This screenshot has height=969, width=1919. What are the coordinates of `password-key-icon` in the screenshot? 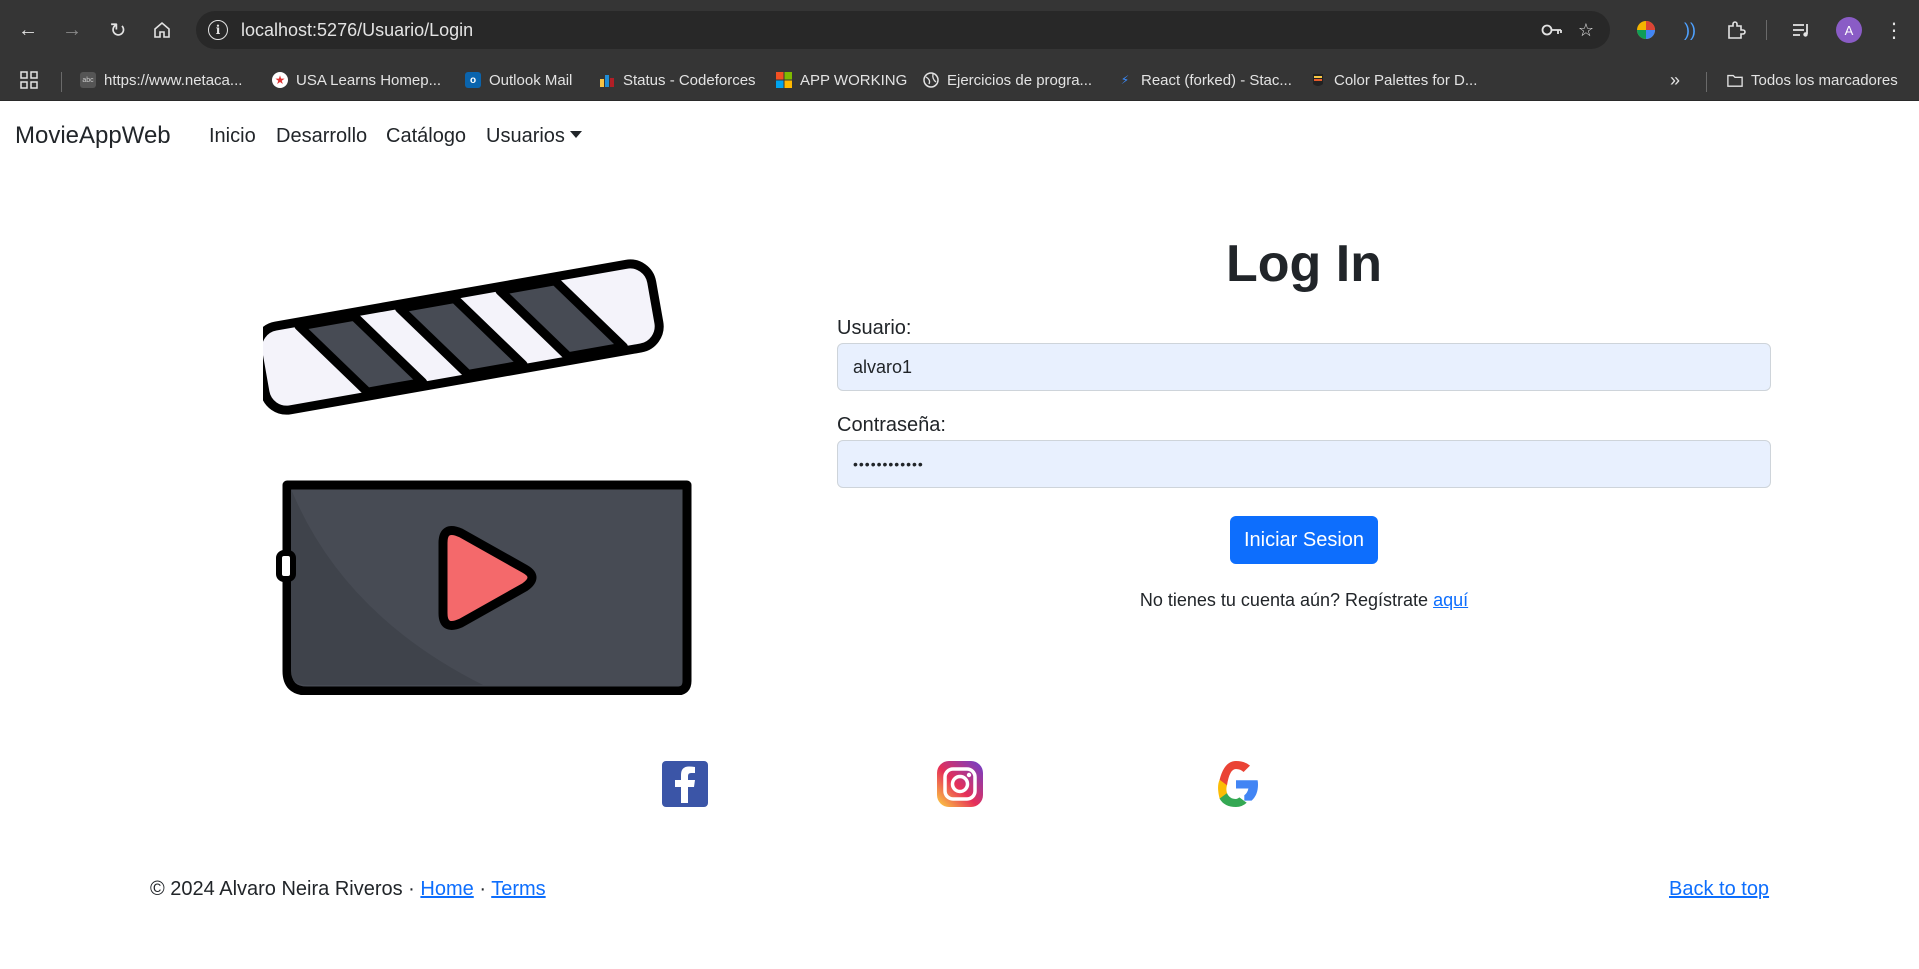 It's located at (1552, 30).